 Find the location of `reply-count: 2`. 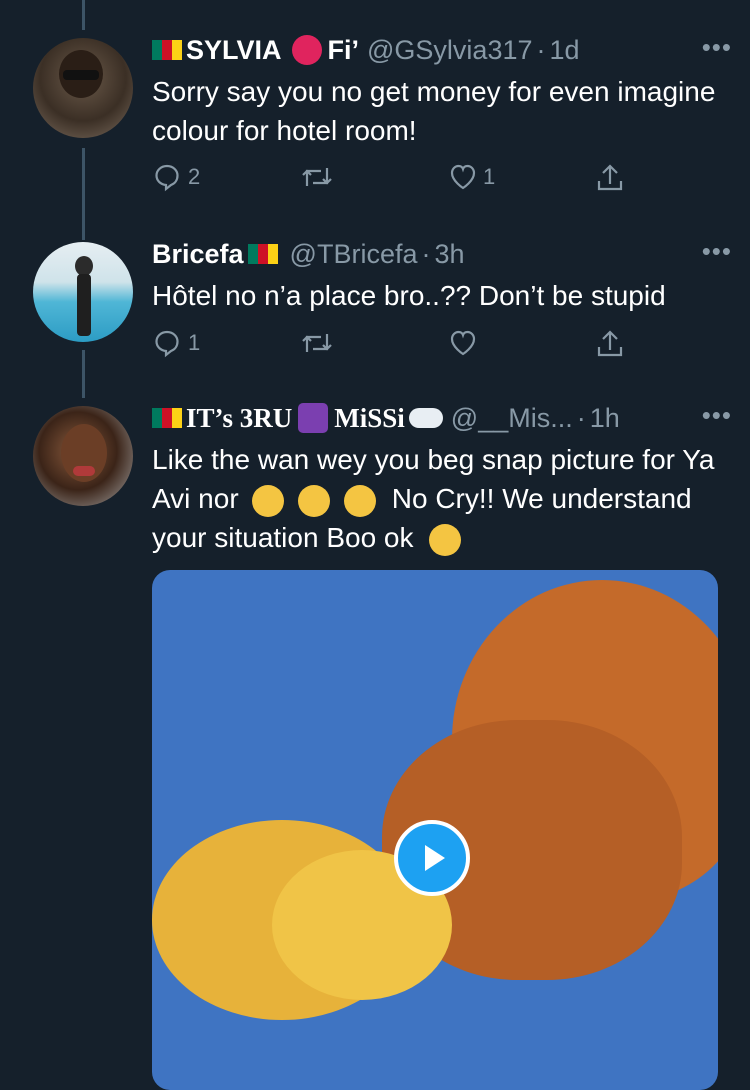

reply-count: 2 is located at coordinates (194, 176).